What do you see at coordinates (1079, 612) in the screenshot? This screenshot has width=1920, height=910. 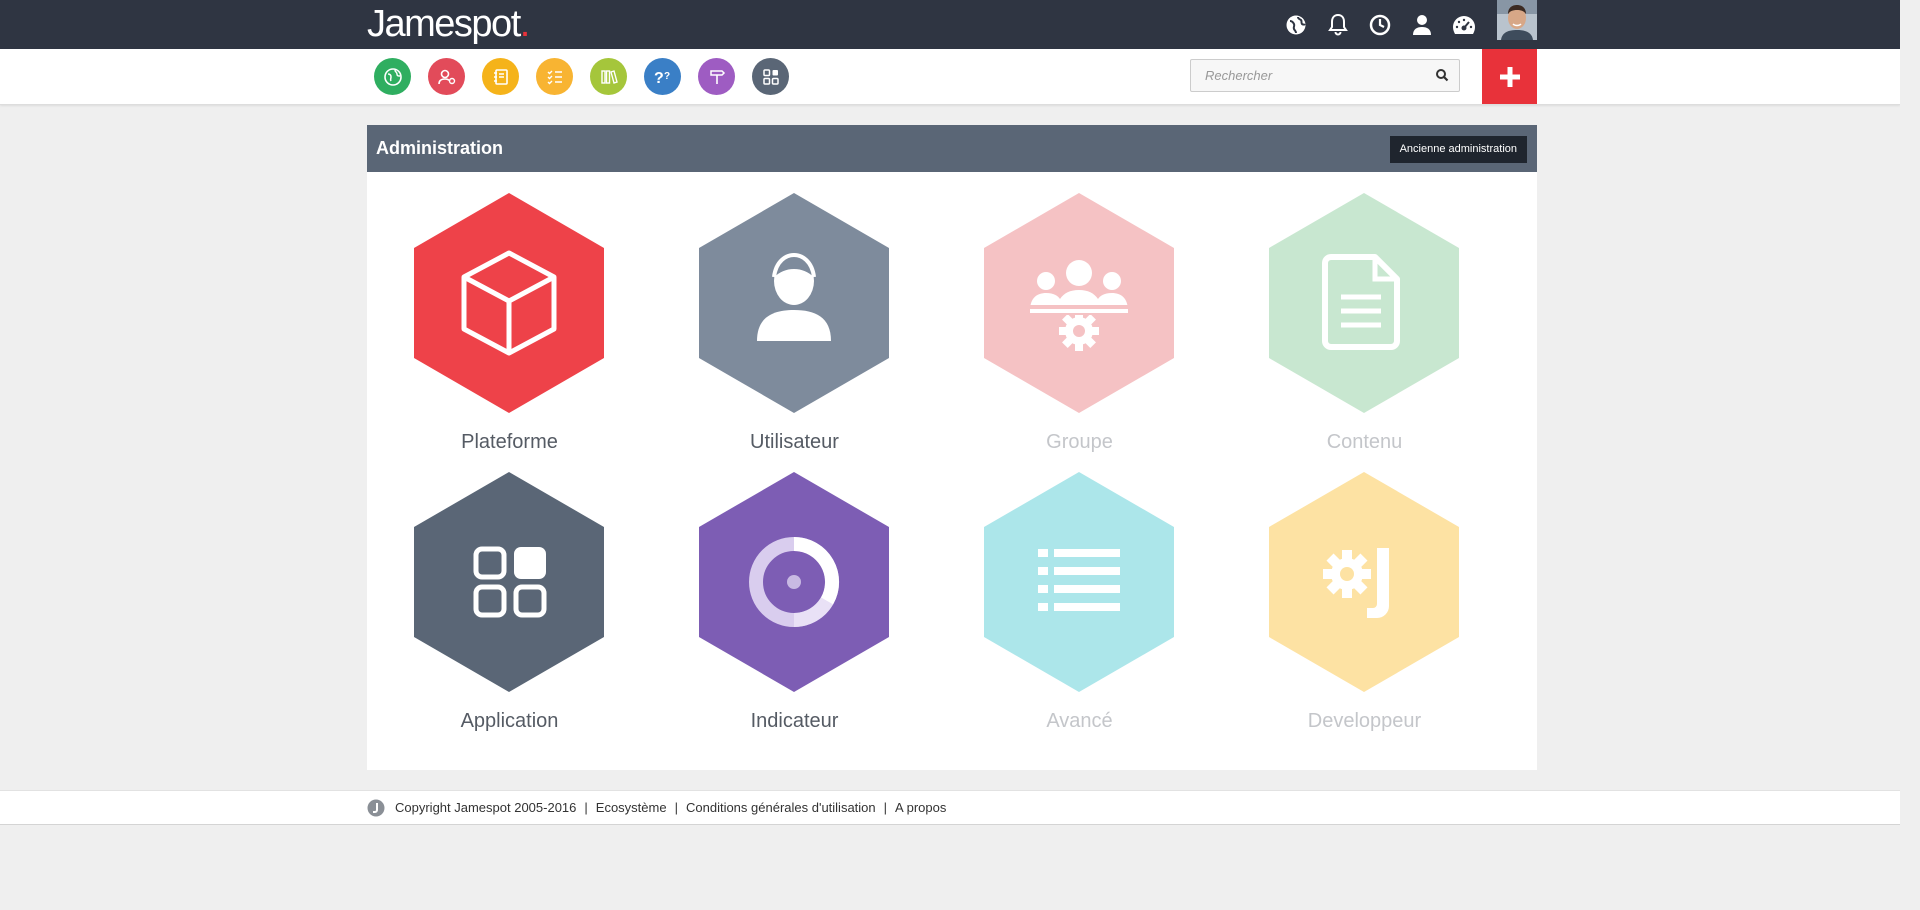 I see `tile-avance: Avancé` at bounding box center [1079, 612].